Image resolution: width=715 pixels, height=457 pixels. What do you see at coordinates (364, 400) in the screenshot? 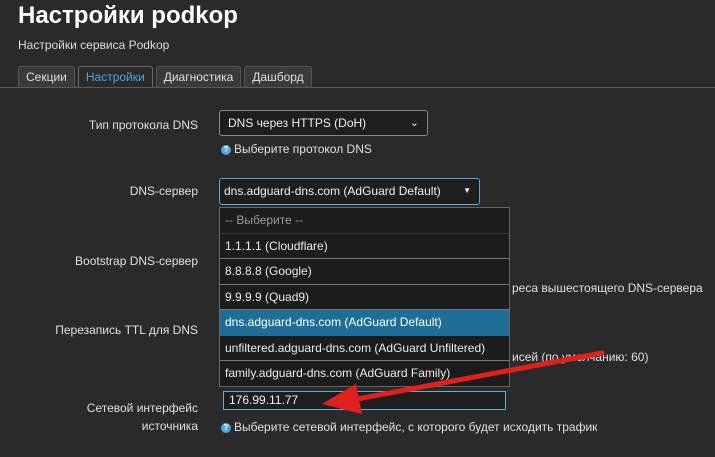
I see `custom-dns-input: 176.99.11.77` at bounding box center [364, 400].